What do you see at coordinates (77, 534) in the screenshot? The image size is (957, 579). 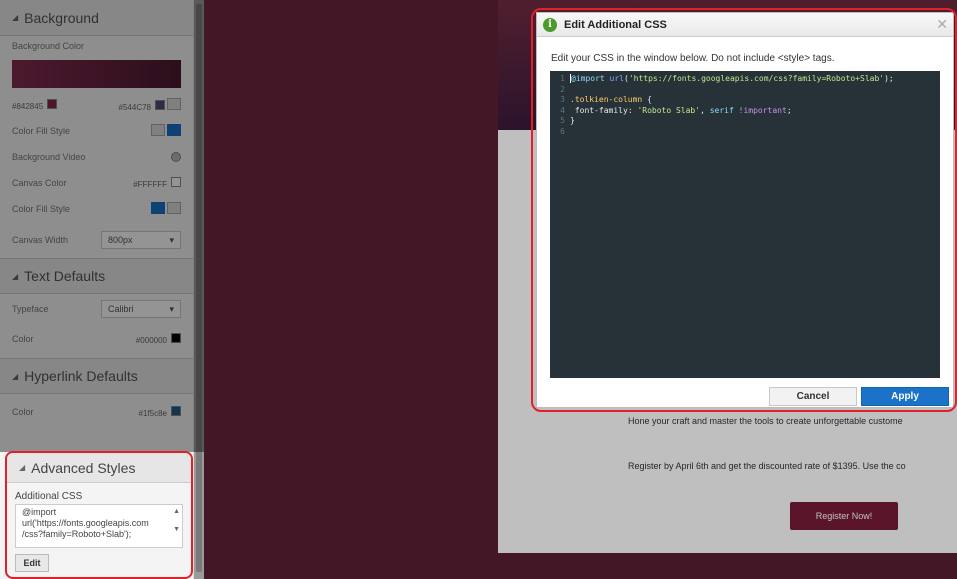 I see `css-line: /css?family=Roboto+Slab');` at bounding box center [77, 534].